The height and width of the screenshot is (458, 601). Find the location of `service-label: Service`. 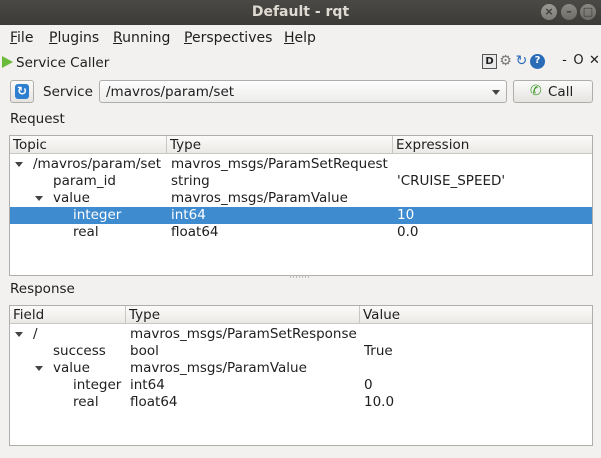

service-label: Service is located at coordinates (68, 92).